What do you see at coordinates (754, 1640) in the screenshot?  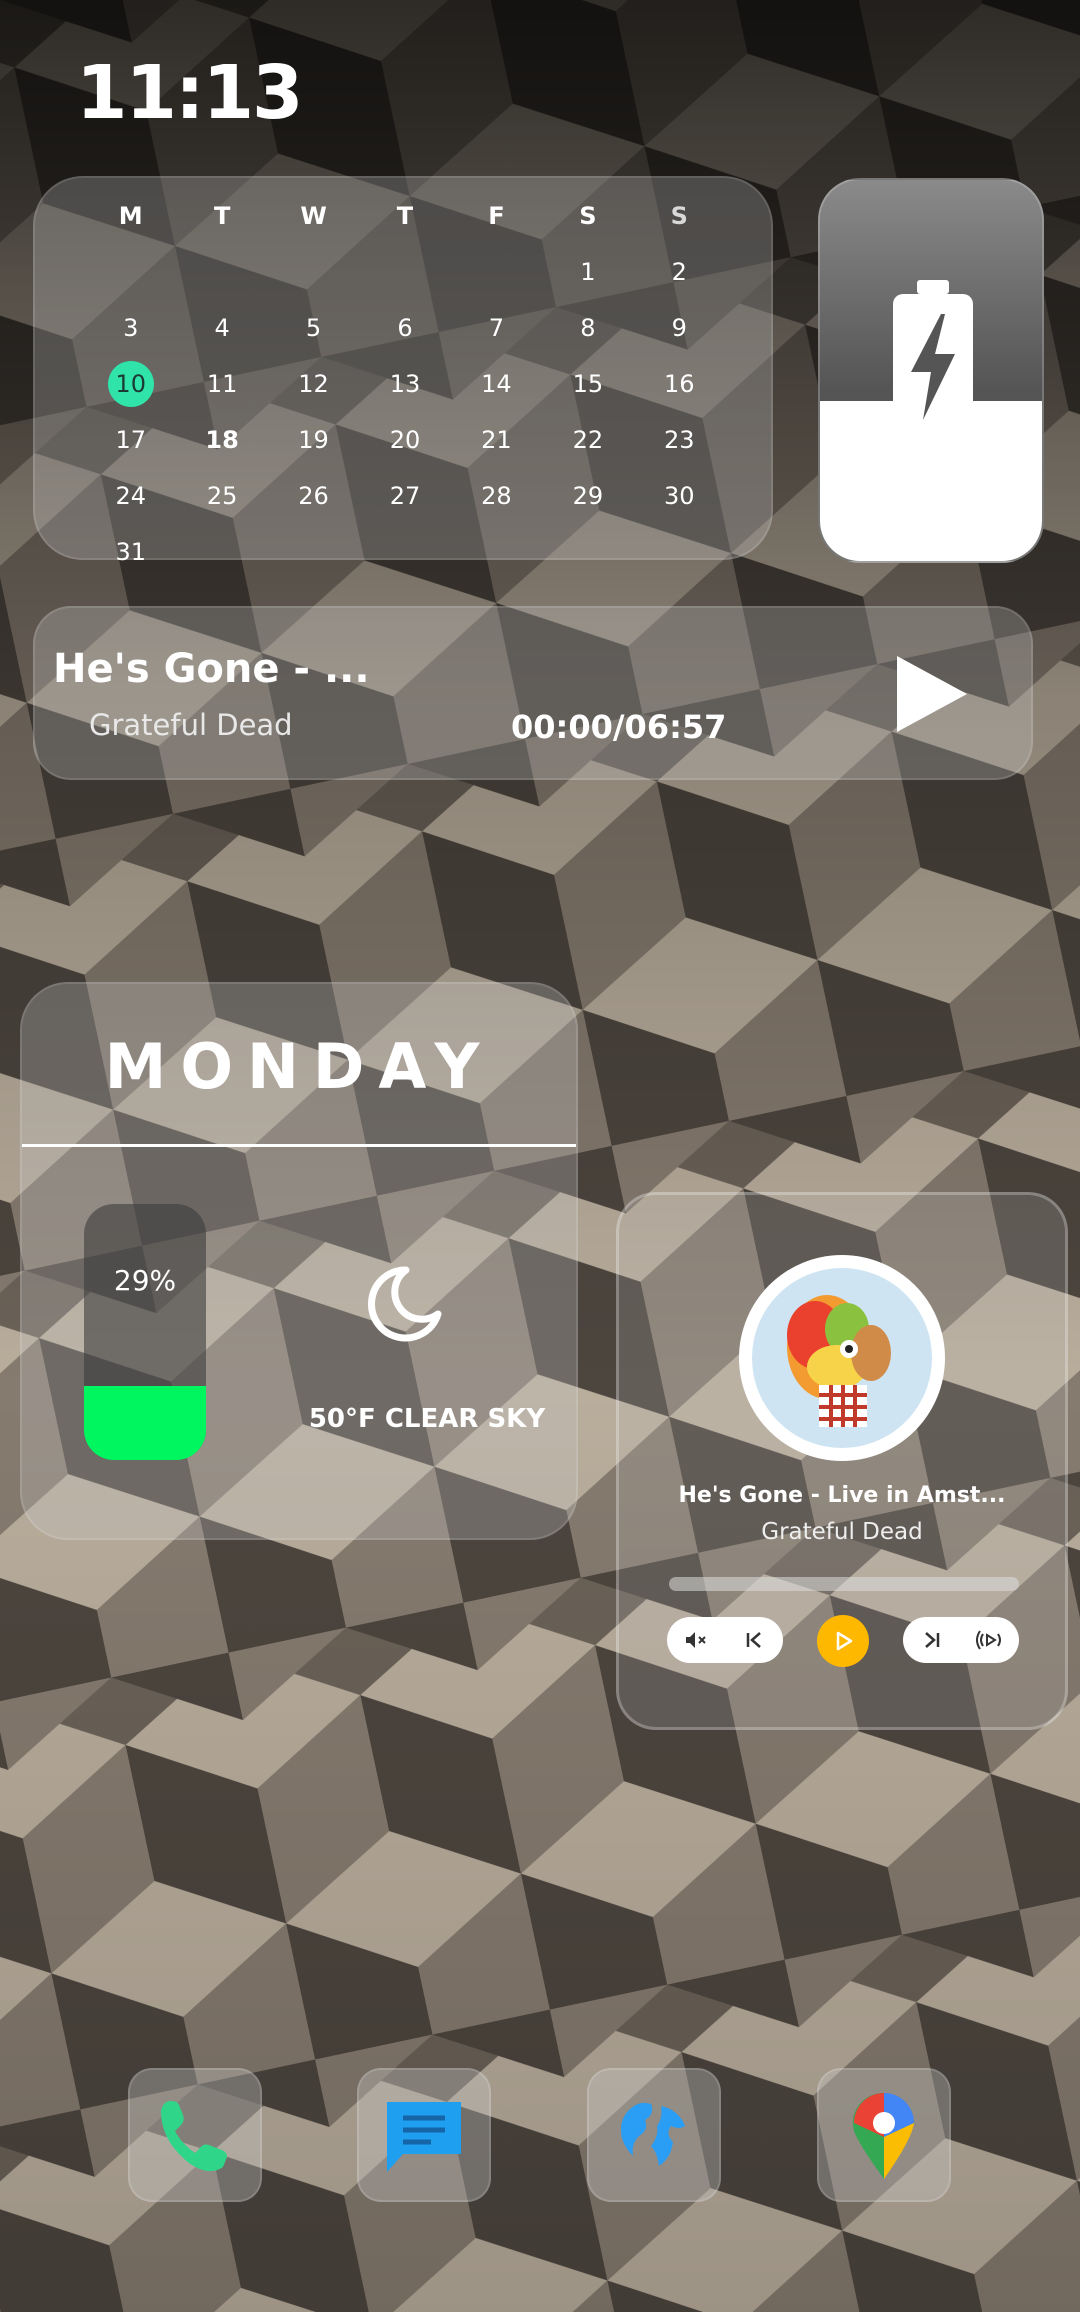 I see `previous-icon` at bounding box center [754, 1640].